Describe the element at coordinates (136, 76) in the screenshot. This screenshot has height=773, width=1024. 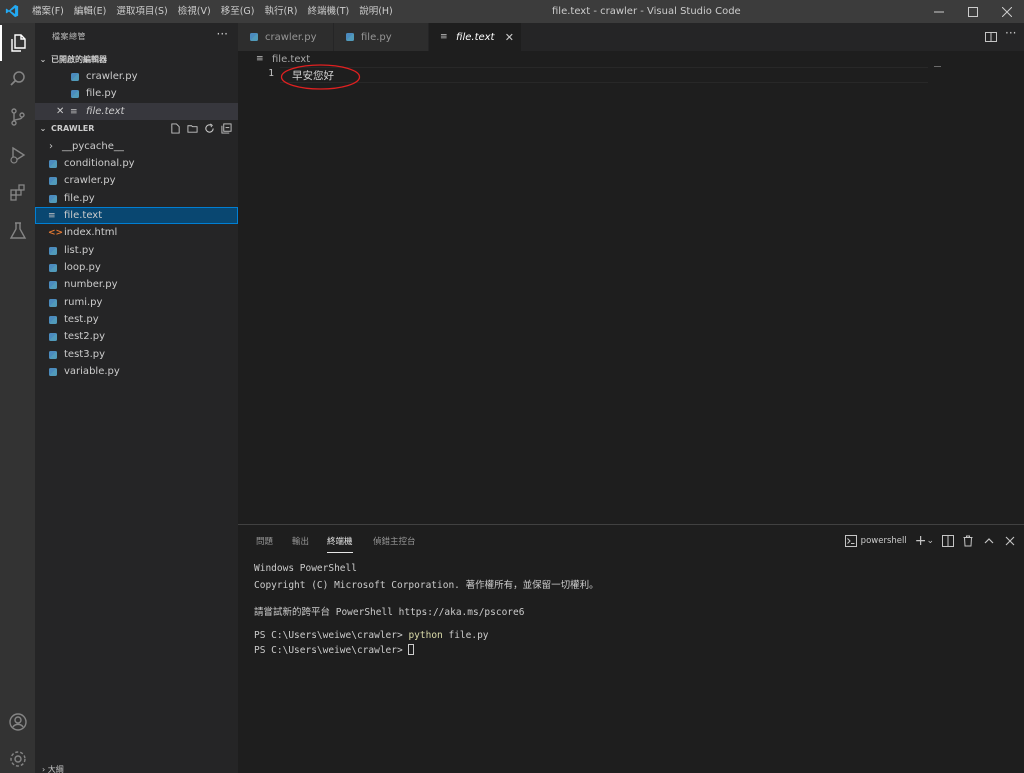
I see `open-editor-item: crawler.py` at that location.